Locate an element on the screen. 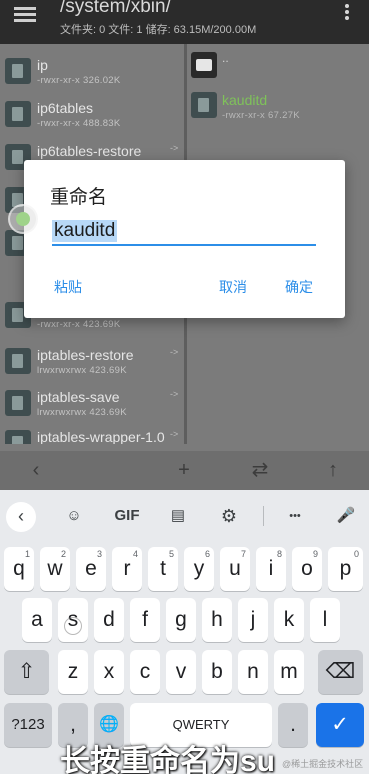 The height and width of the screenshot is (774, 369). bottom-action-bar: ‹ + ⇄ ↑ is located at coordinates (184, 470).